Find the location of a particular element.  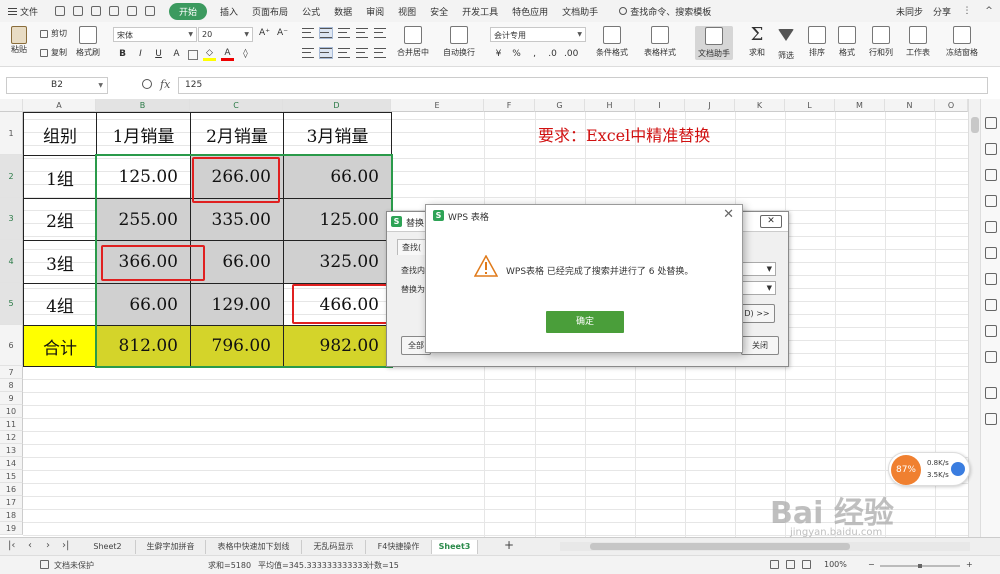

strikethrough-icon: A is located at coordinates (176, 54).